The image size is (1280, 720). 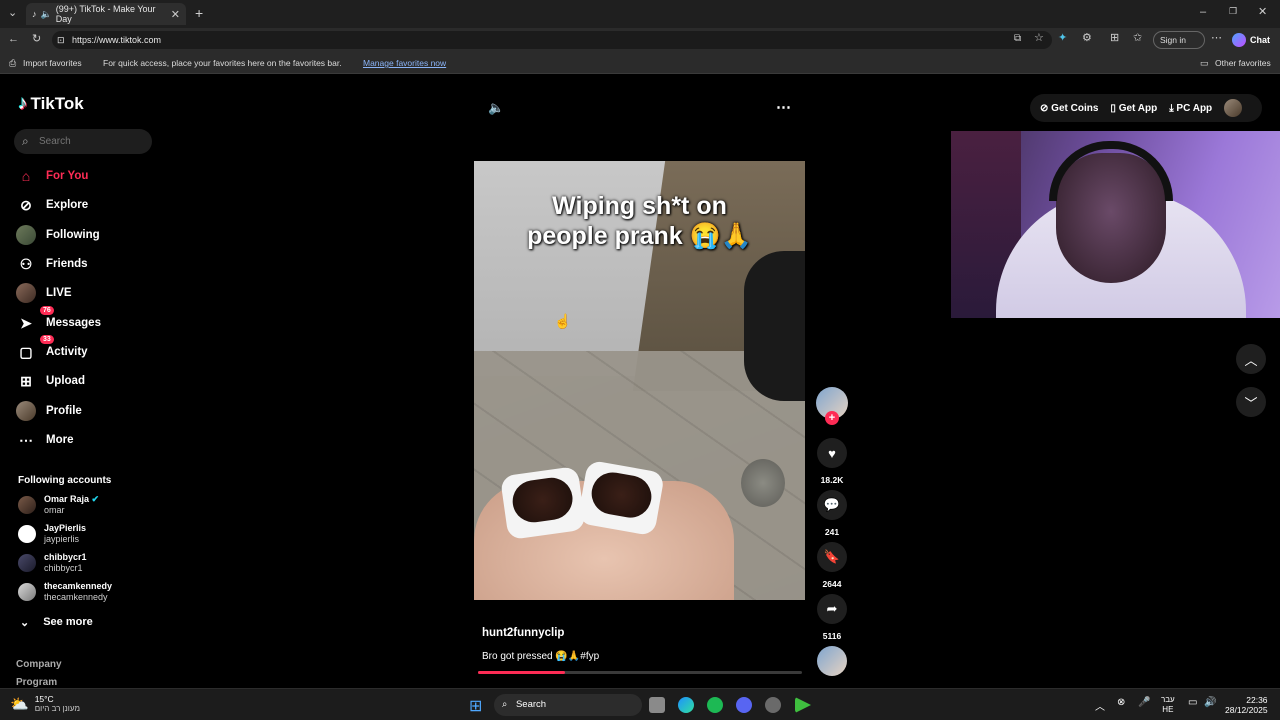 I want to click on extension-icon: ✦, so click(x=1062, y=38).